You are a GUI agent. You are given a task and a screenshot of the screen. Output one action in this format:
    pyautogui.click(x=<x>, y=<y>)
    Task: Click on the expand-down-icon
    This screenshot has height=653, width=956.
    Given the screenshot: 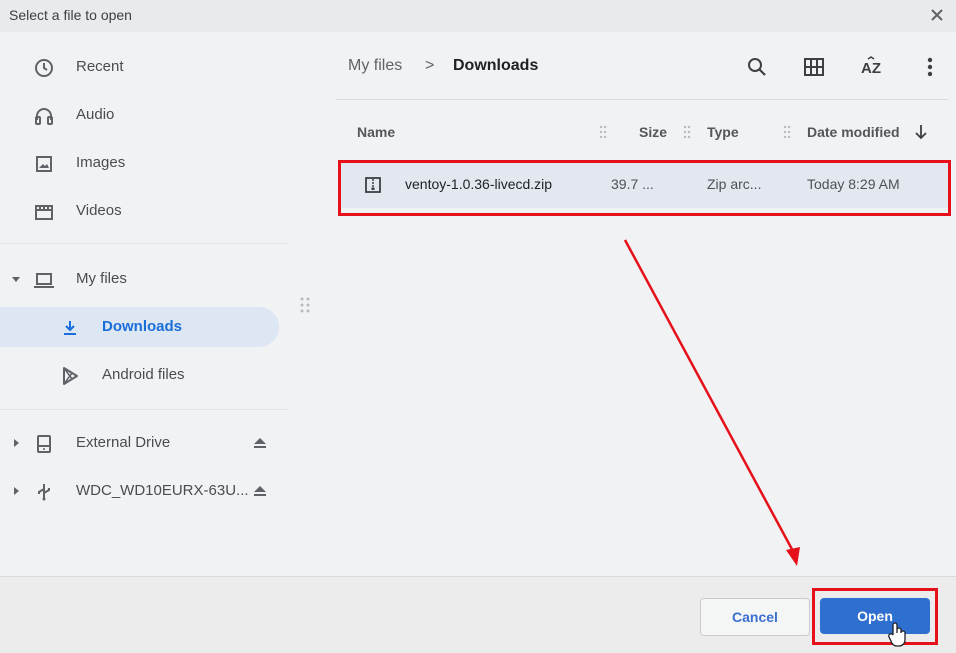 What is the action you would take?
    pyautogui.click(x=16, y=279)
    